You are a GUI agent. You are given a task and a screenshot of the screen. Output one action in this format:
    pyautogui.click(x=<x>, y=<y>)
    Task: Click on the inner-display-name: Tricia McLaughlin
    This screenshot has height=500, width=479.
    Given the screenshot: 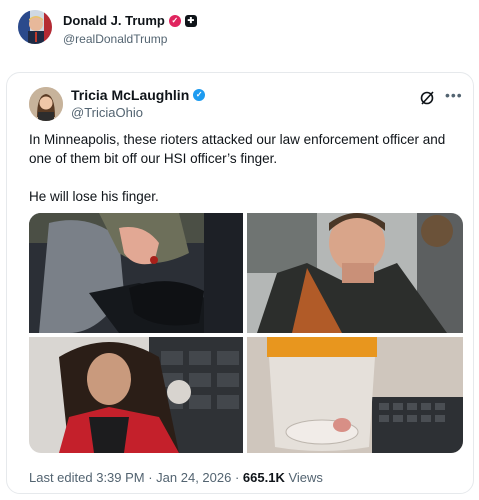 What is the action you would take?
    pyautogui.click(x=130, y=95)
    